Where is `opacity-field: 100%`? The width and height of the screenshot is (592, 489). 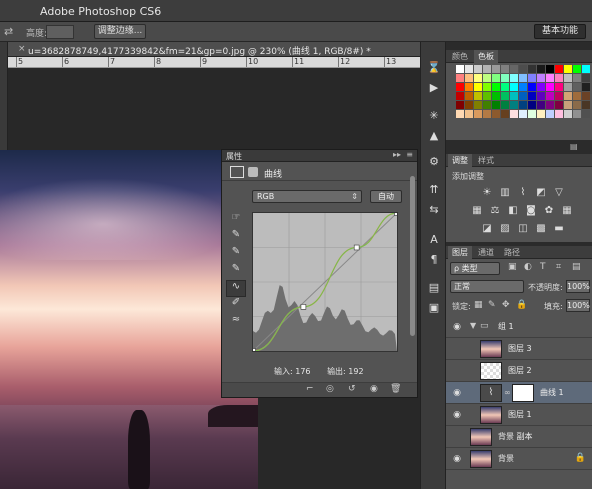 opacity-field: 100% is located at coordinates (578, 286).